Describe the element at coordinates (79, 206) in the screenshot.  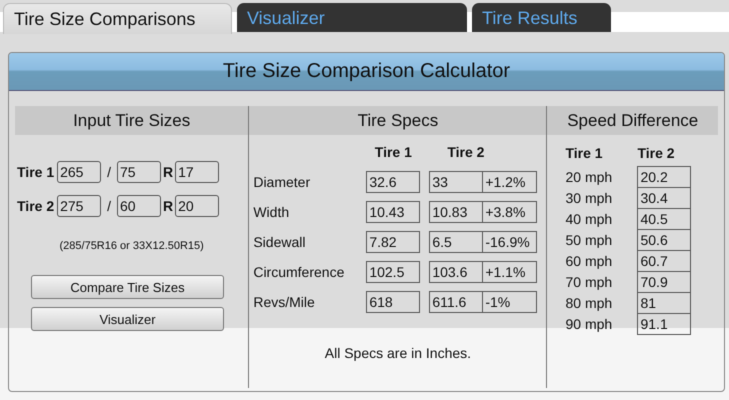
I see `input-field: 275` at that location.